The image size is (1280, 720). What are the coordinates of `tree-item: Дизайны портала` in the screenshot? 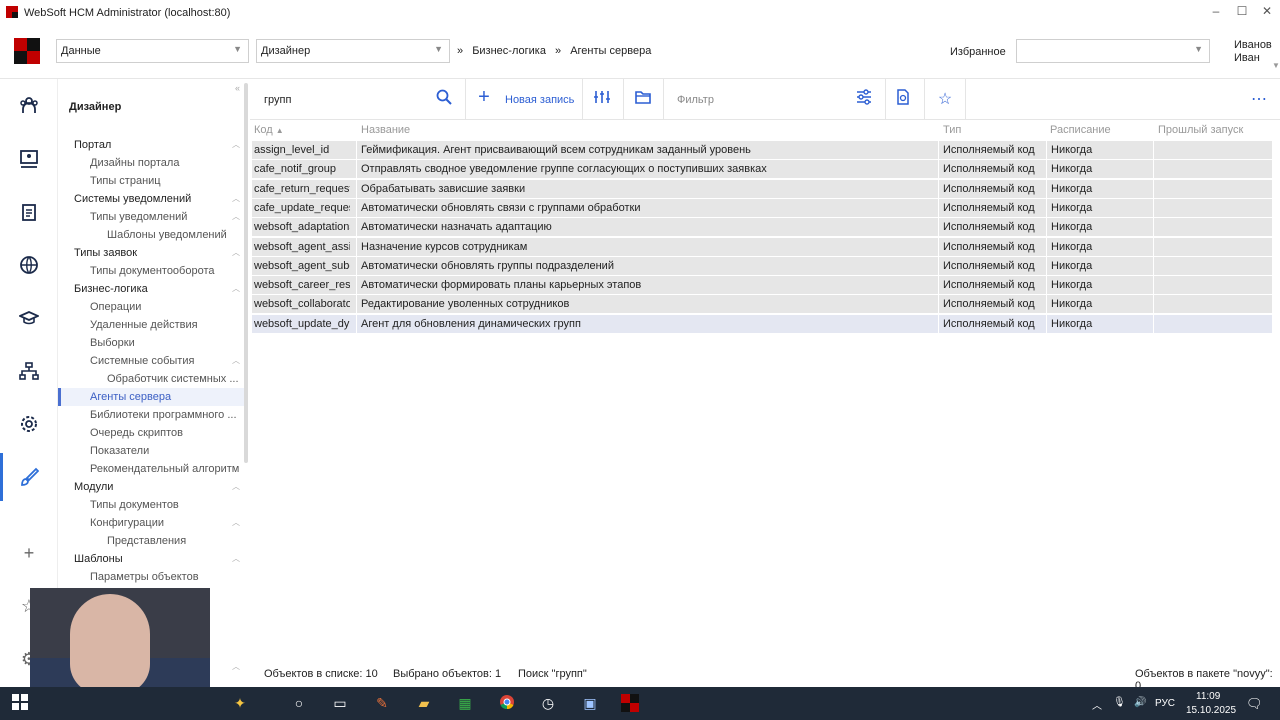 It's located at (165, 163).